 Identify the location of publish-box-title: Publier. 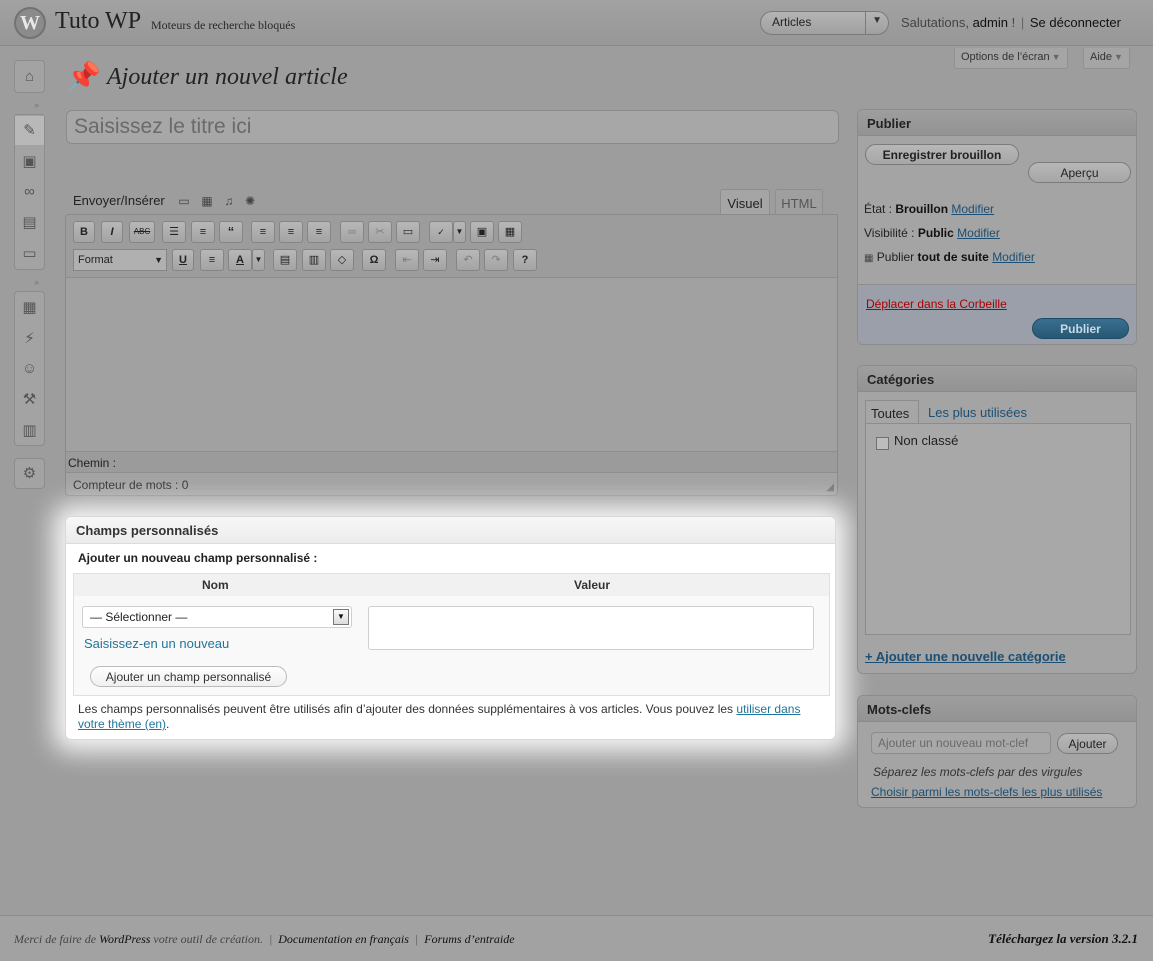
(997, 123).